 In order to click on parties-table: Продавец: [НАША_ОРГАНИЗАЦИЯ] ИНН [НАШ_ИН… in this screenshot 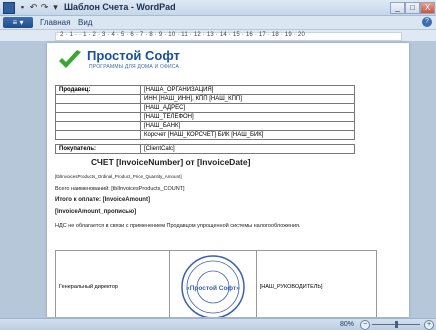, I will do `click(205, 119)`.